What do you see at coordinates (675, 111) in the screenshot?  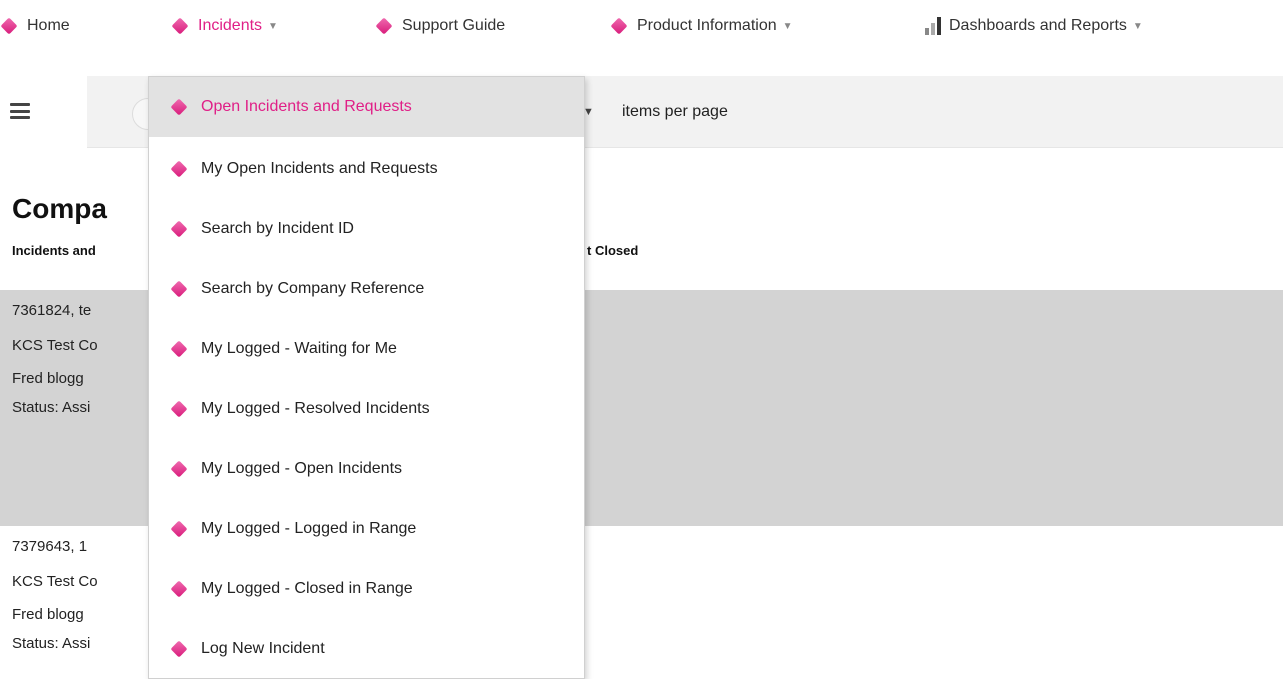 I see `per-page-label: items per page` at bounding box center [675, 111].